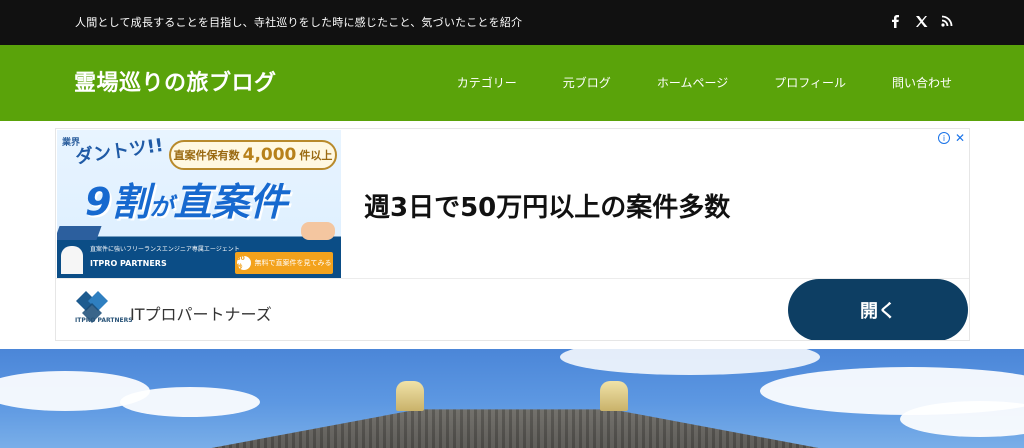 The image size is (1024, 448). What do you see at coordinates (810, 82) in the screenshot?
I see `nav-item-profile: プロフィール` at bounding box center [810, 82].